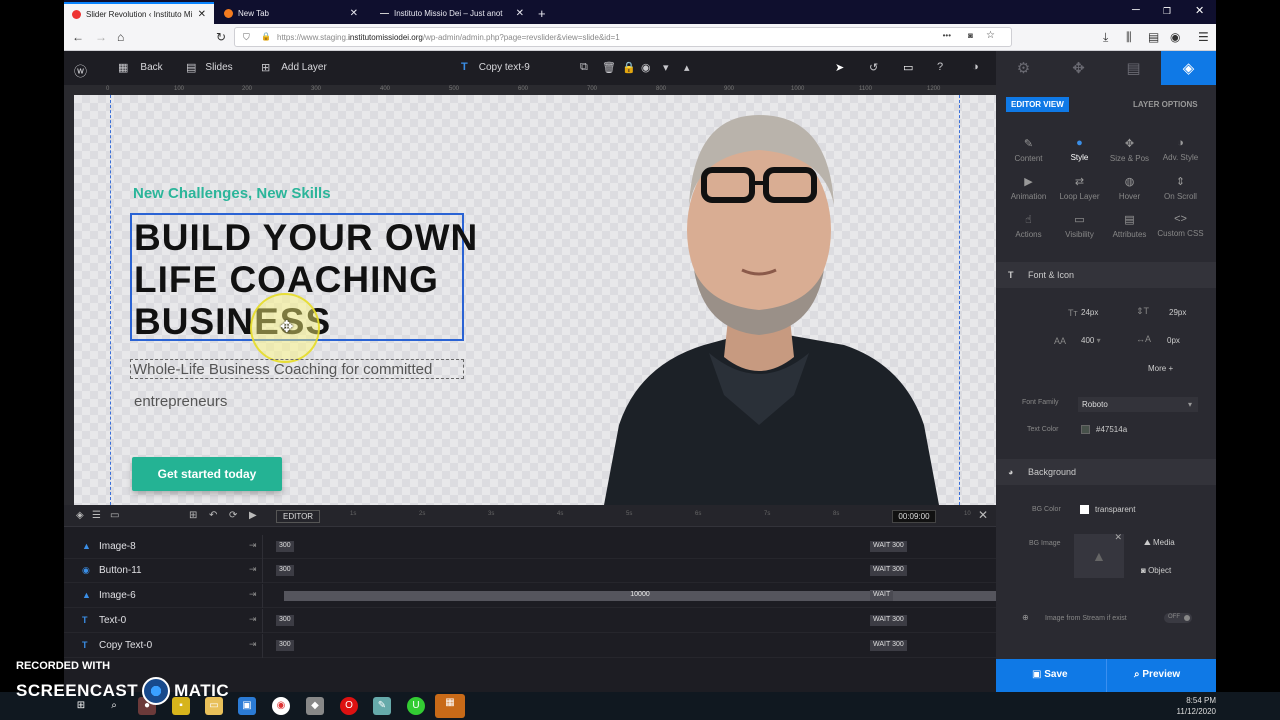 This screenshot has width=1280, height=720. What do you see at coordinates (1028, 226) in the screenshot?
I see `tab-actions: ☝ Actions` at bounding box center [1028, 226].